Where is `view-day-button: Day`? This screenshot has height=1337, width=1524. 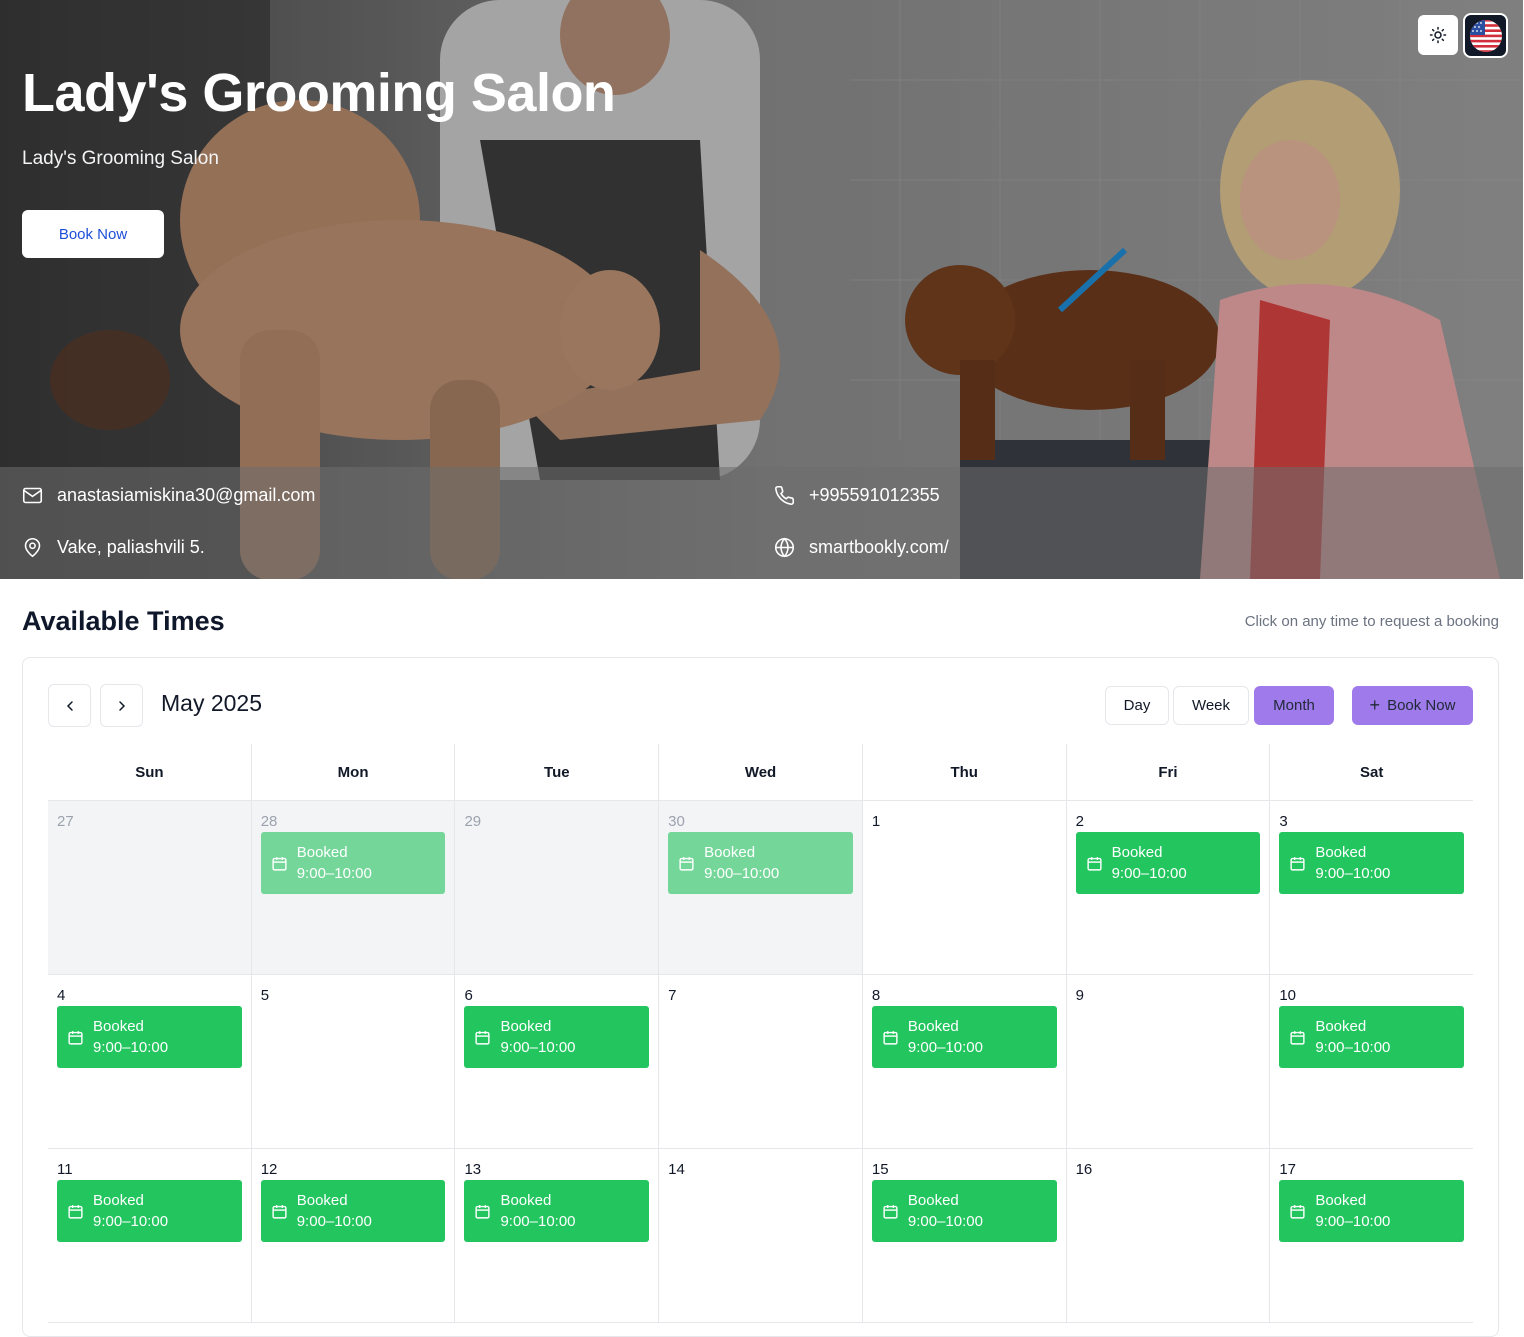
view-day-button: Day is located at coordinates (1137, 705).